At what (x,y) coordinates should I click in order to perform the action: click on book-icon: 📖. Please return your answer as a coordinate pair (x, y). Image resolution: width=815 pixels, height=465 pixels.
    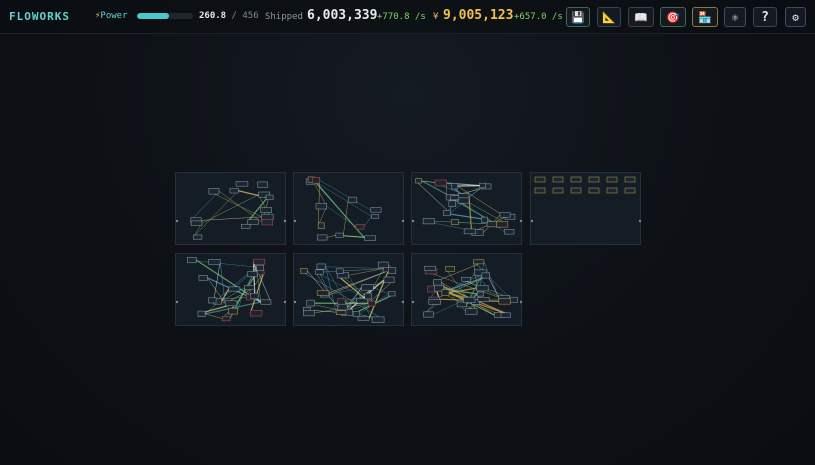
    Looking at the image, I should click on (641, 17).